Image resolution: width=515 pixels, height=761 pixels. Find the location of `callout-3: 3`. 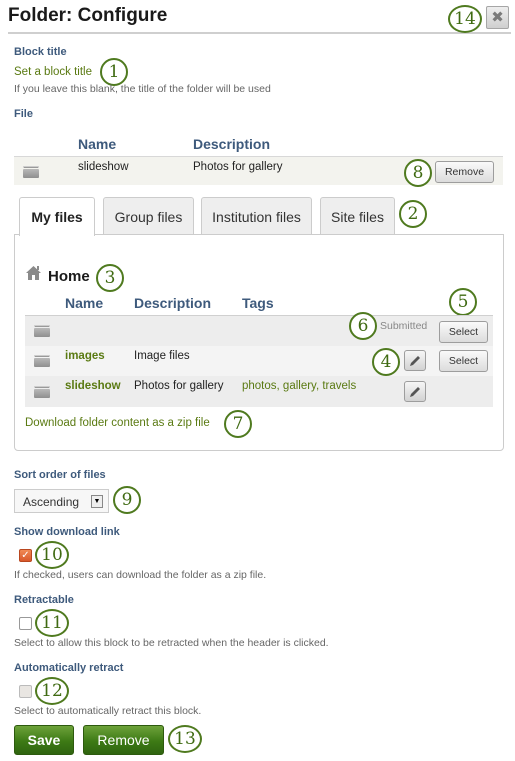

callout-3: 3 is located at coordinates (110, 278).